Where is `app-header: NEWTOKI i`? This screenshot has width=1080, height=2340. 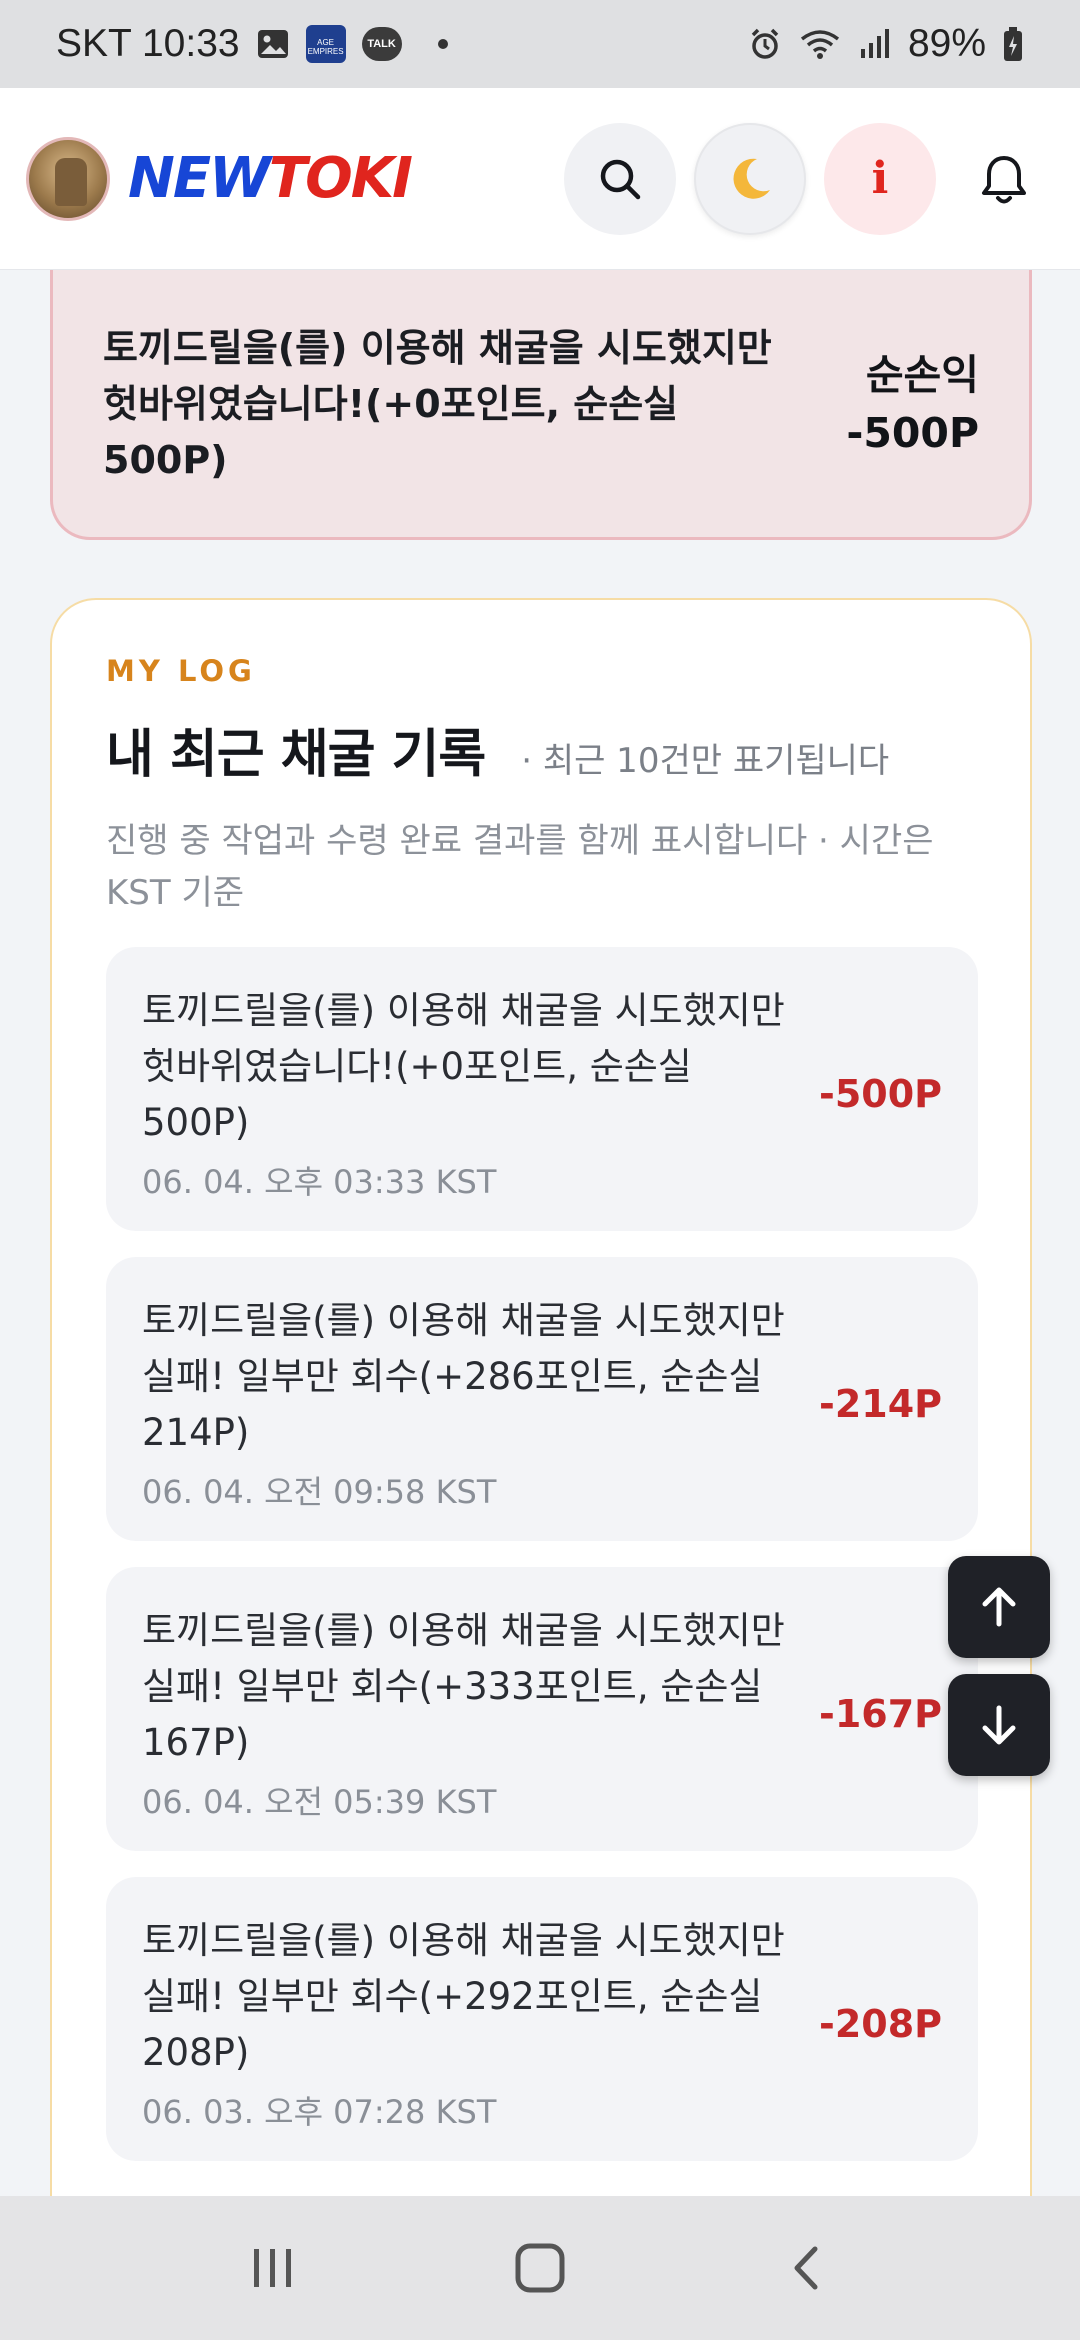 app-header: NEWTOKI i is located at coordinates (540, 179).